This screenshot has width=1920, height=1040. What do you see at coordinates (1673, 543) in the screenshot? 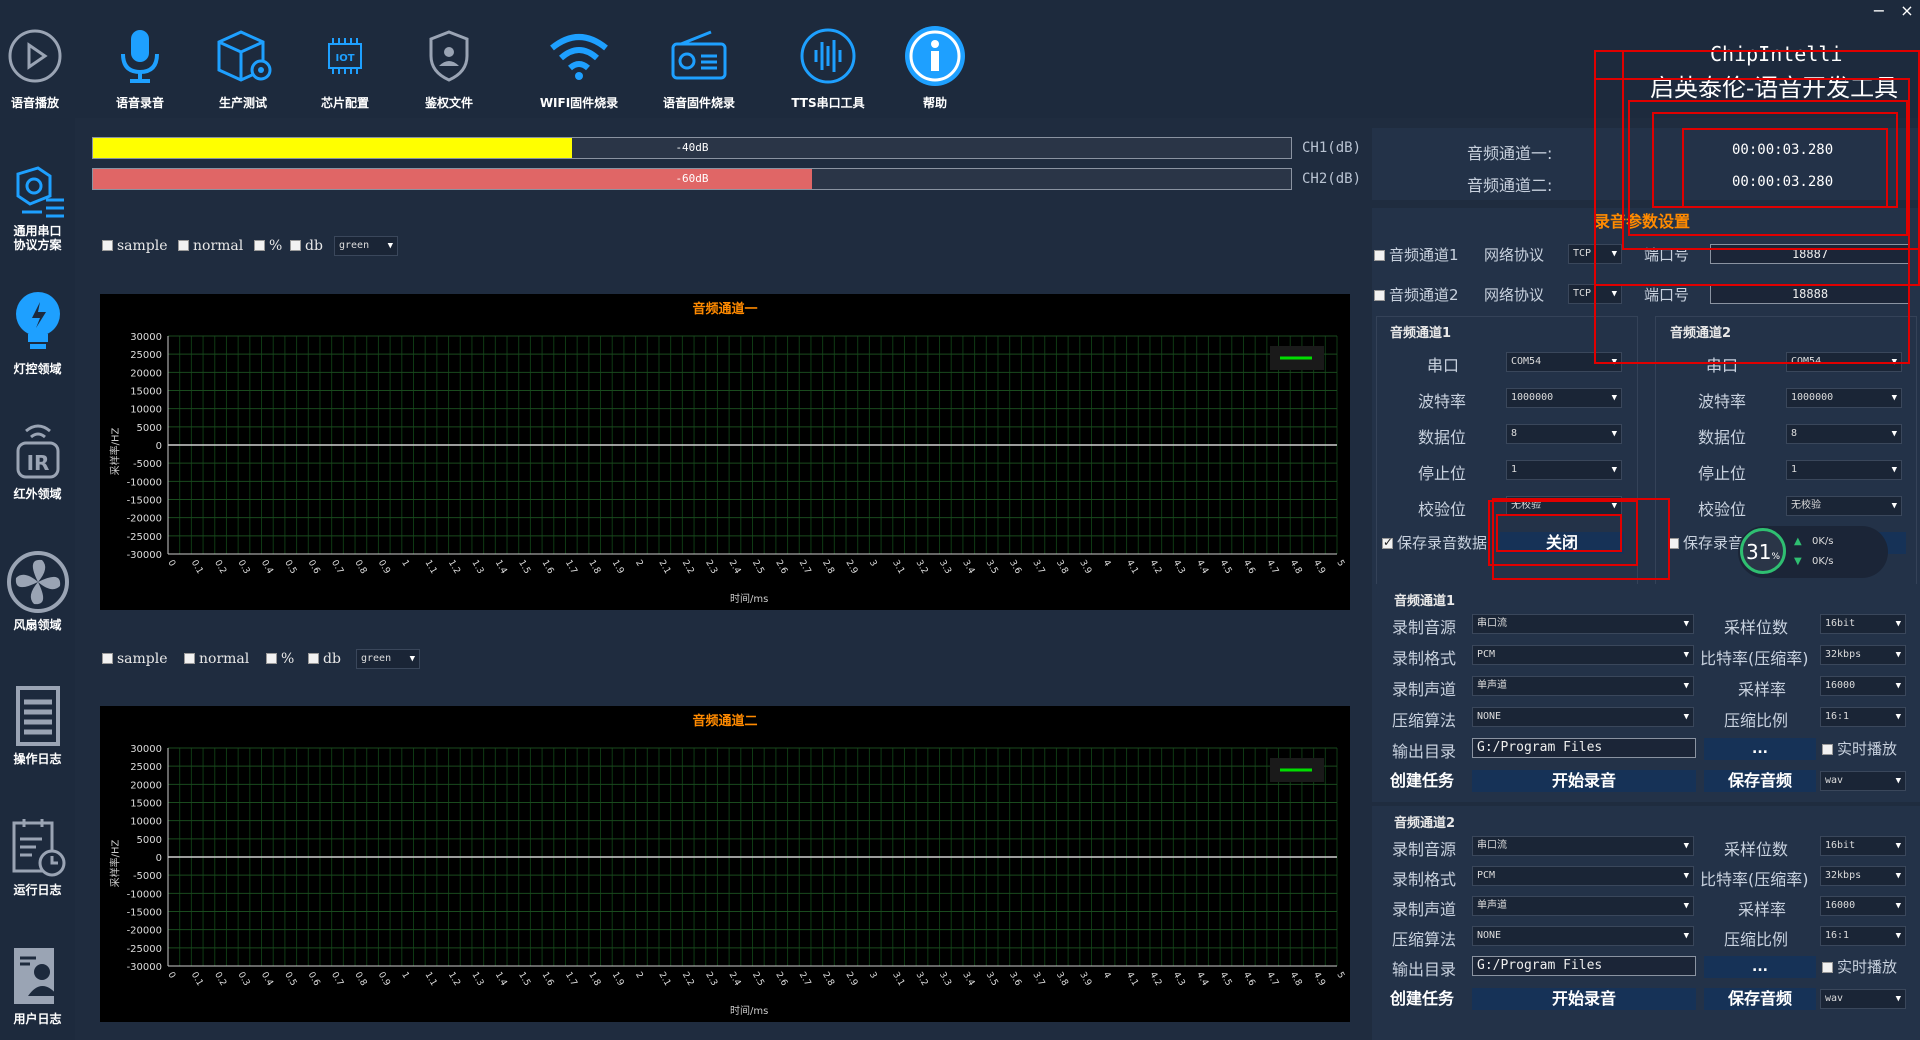
I see `serial2-save-checkbox` at bounding box center [1673, 543].